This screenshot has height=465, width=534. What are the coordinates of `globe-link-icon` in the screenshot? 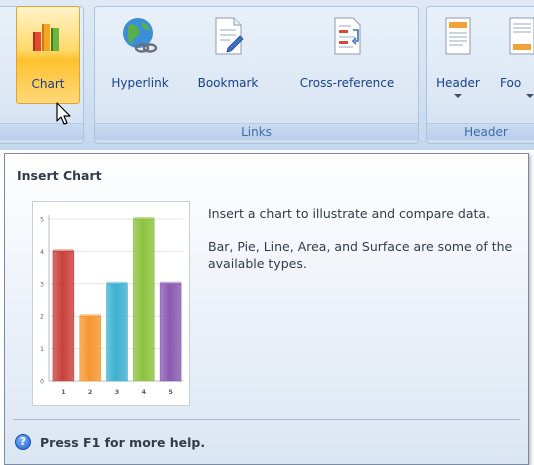 It's located at (140, 37).